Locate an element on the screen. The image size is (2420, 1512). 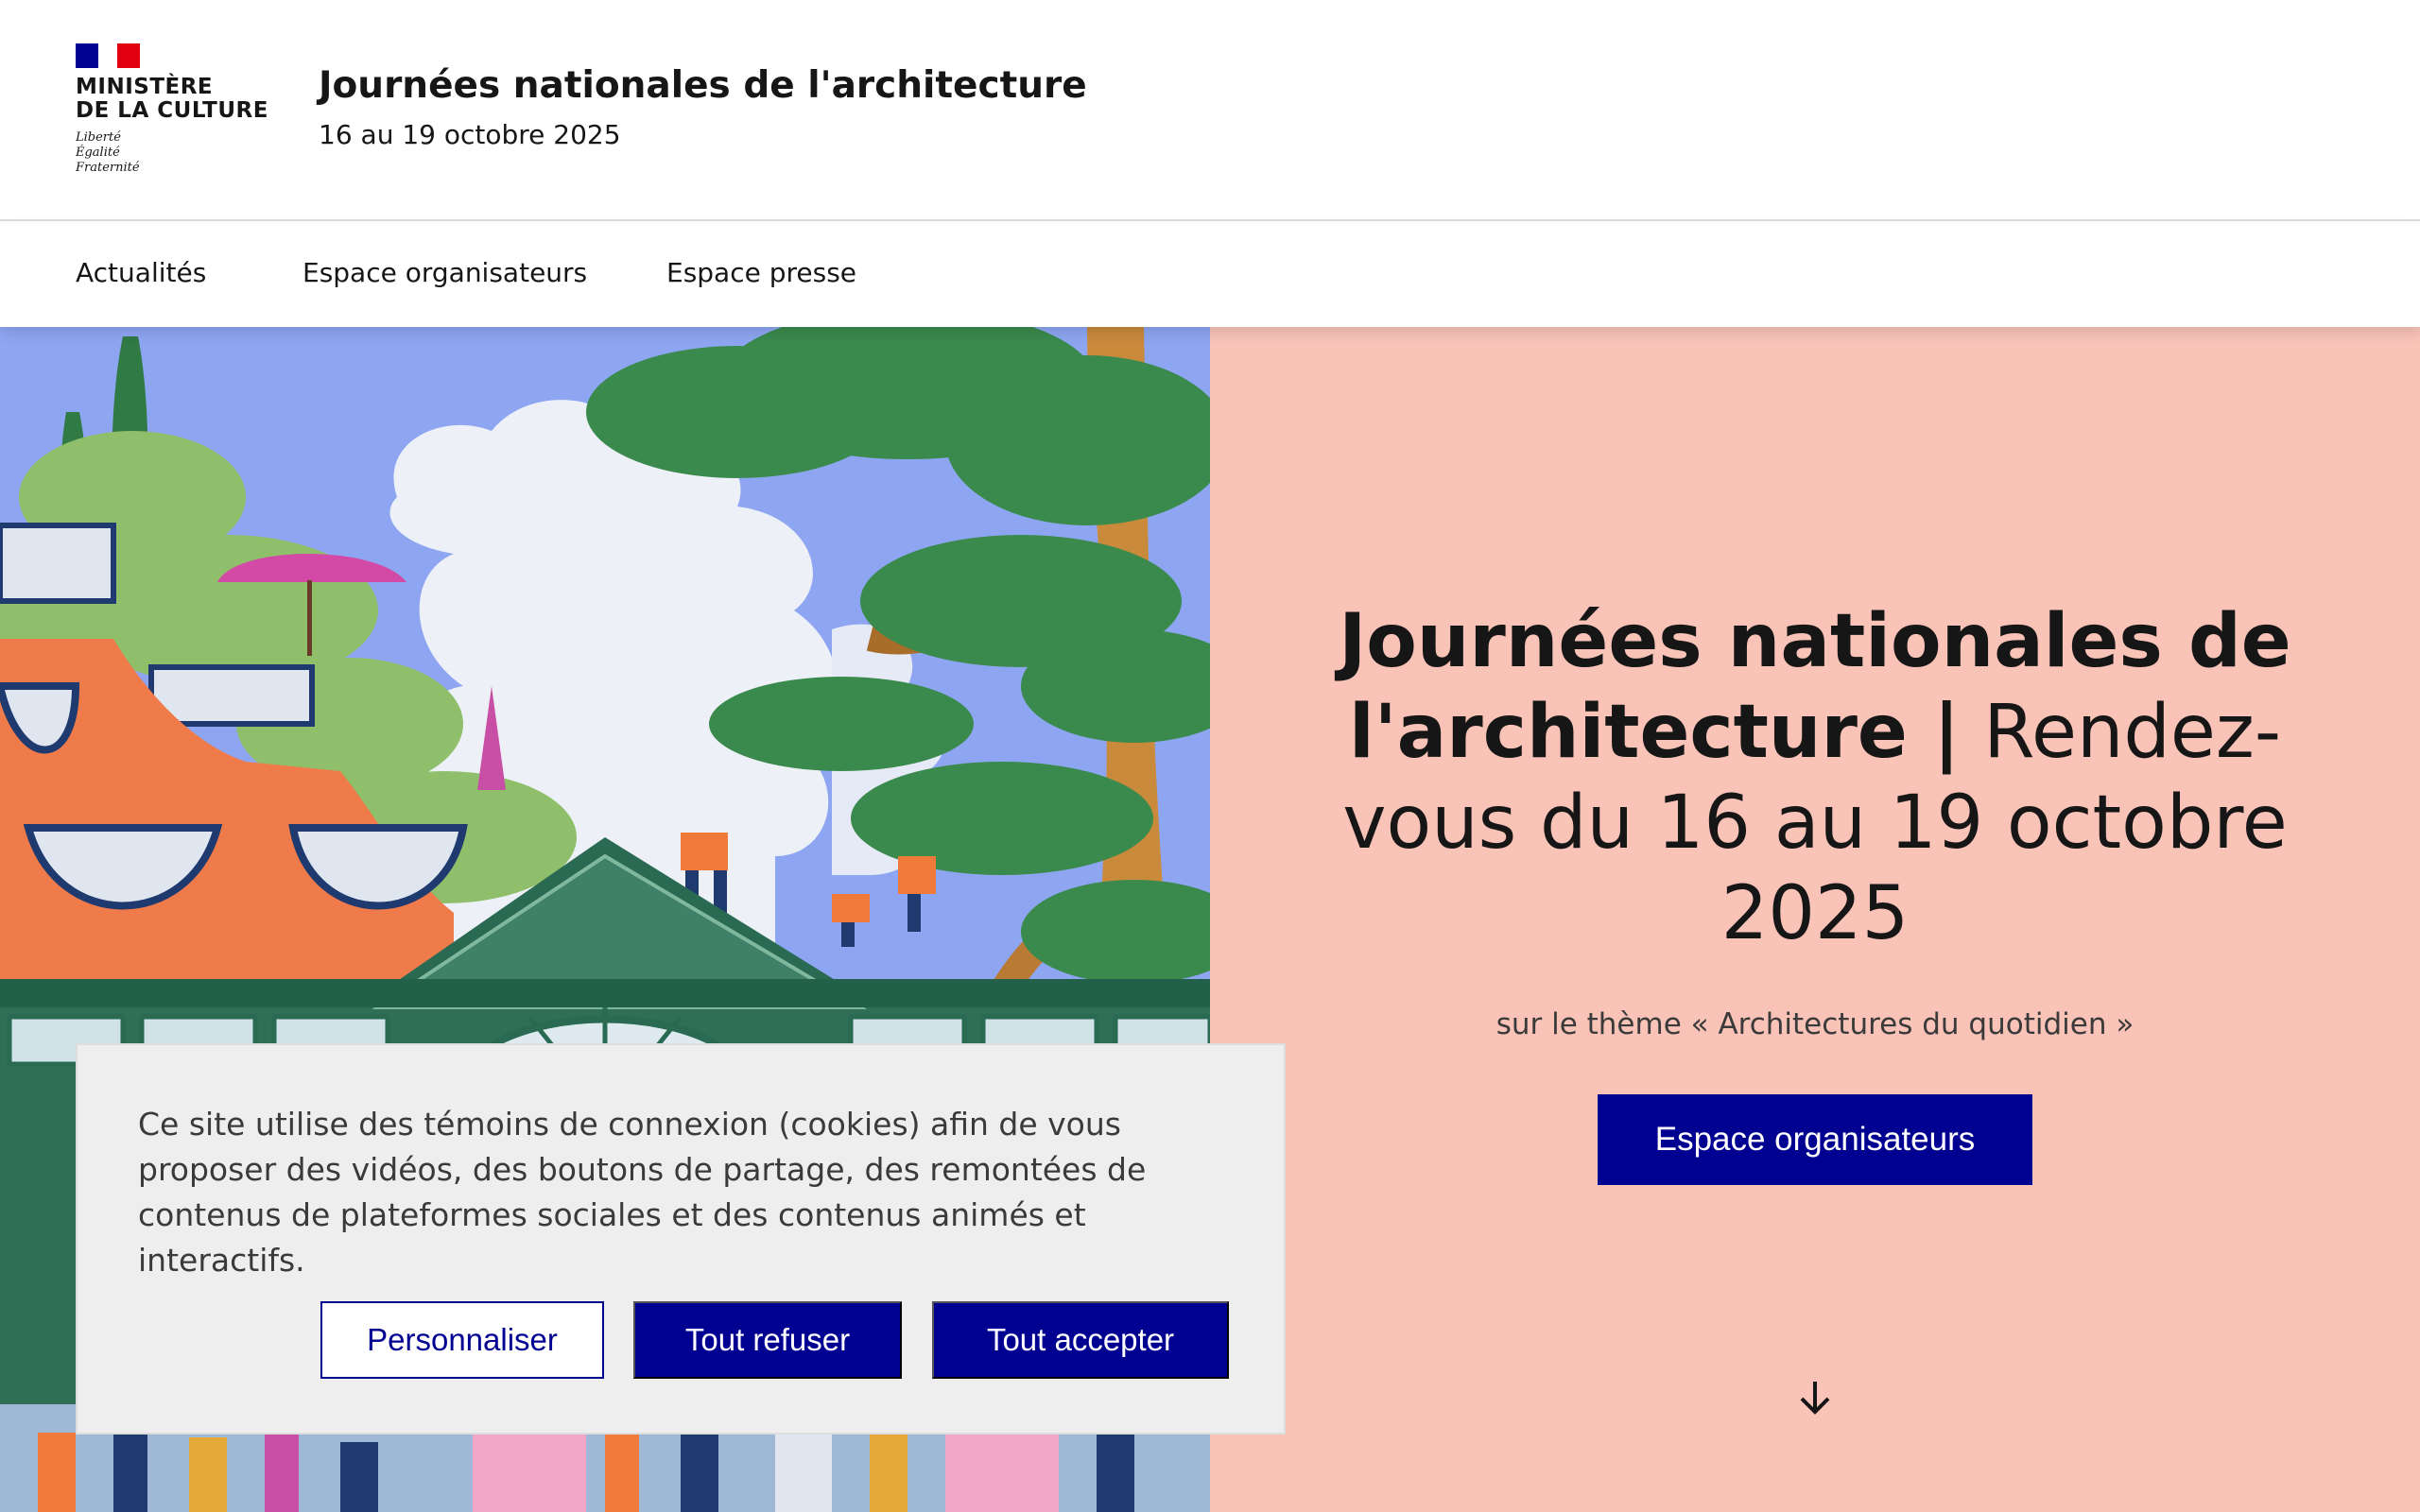
ministry-line-1: MINISTÈRE is located at coordinates (145, 87).